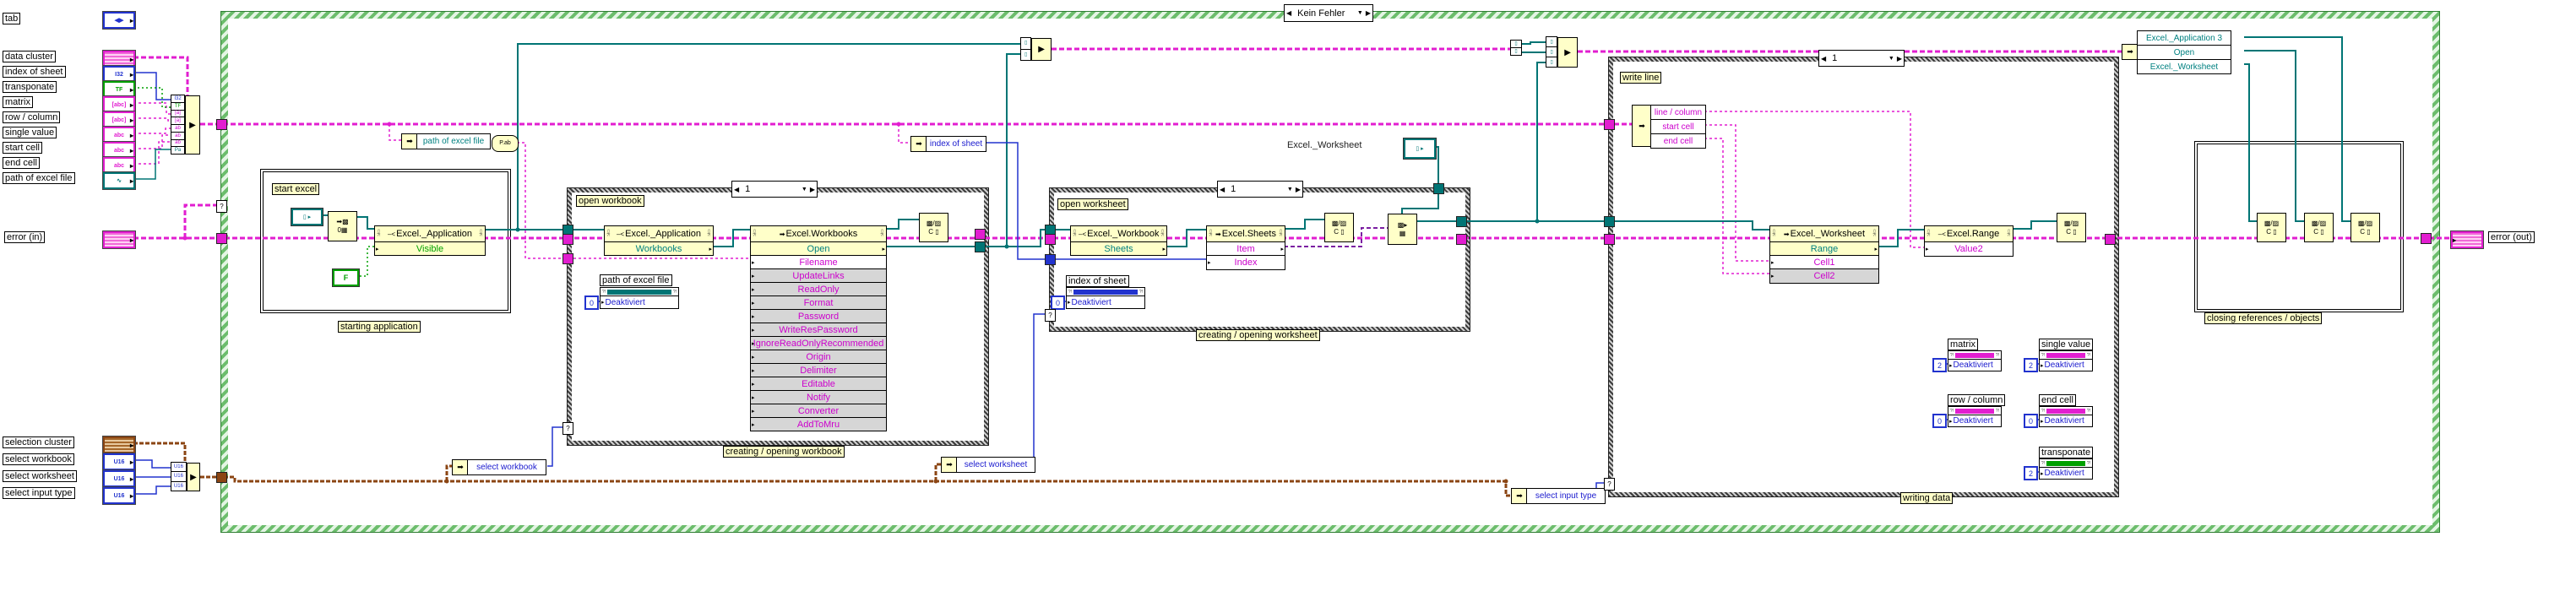 The width and height of the screenshot is (2576, 591). What do you see at coordinates (307, 217) in the screenshot?
I see `automation-refnum-constant: ▯ ▸` at bounding box center [307, 217].